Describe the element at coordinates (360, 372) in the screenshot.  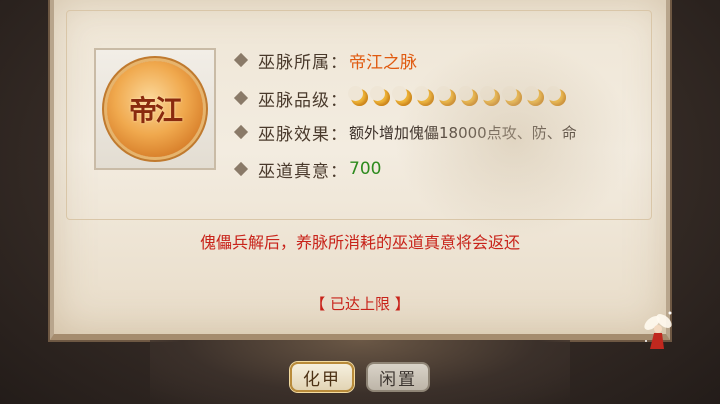
I see `bottom-tab-bar` at that location.